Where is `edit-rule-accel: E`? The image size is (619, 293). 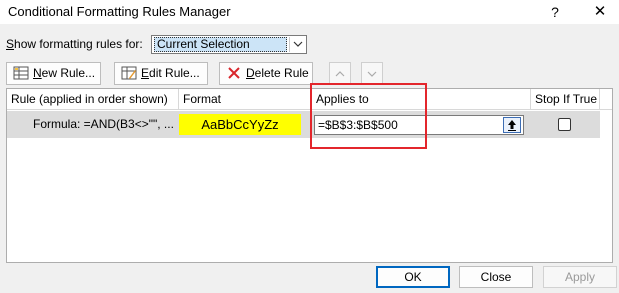
edit-rule-accel: E is located at coordinates (145, 73).